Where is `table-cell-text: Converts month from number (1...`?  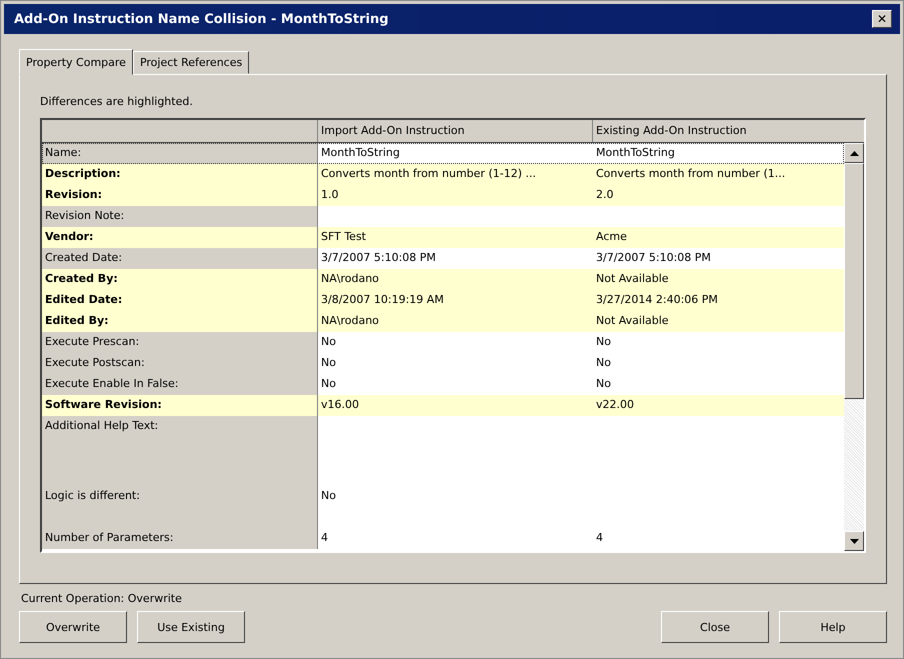 table-cell-text: Converts month from number (1... is located at coordinates (690, 174).